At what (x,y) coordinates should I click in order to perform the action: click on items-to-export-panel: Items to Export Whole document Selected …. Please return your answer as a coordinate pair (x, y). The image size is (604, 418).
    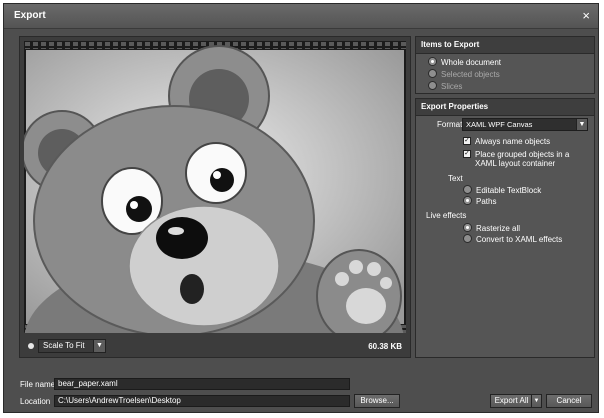
    Looking at the image, I should click on (505, 65).